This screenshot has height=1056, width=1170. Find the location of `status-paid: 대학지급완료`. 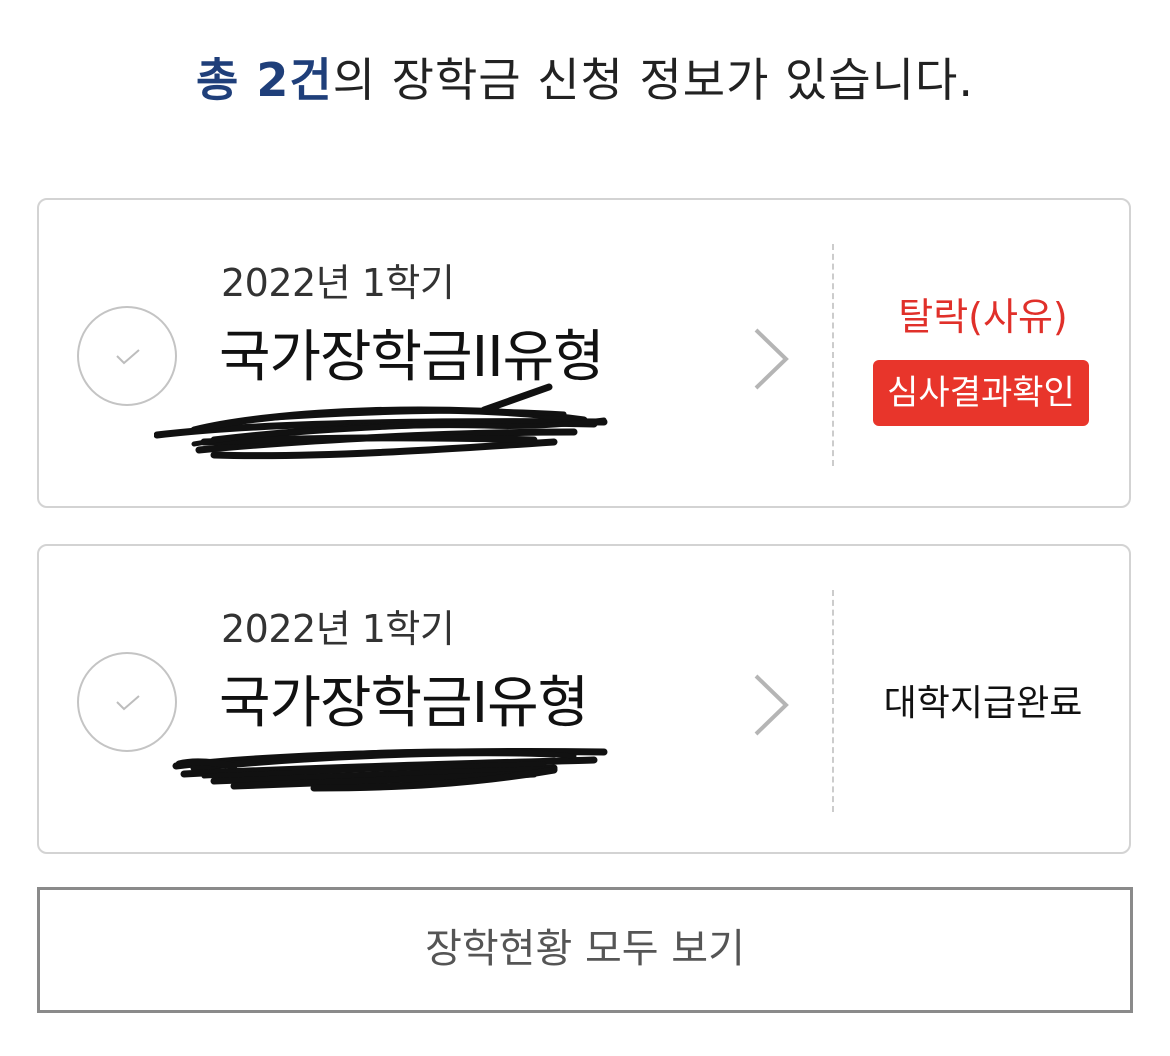

status-paid: 대학지급완료 is located at coordinates (983, 703).